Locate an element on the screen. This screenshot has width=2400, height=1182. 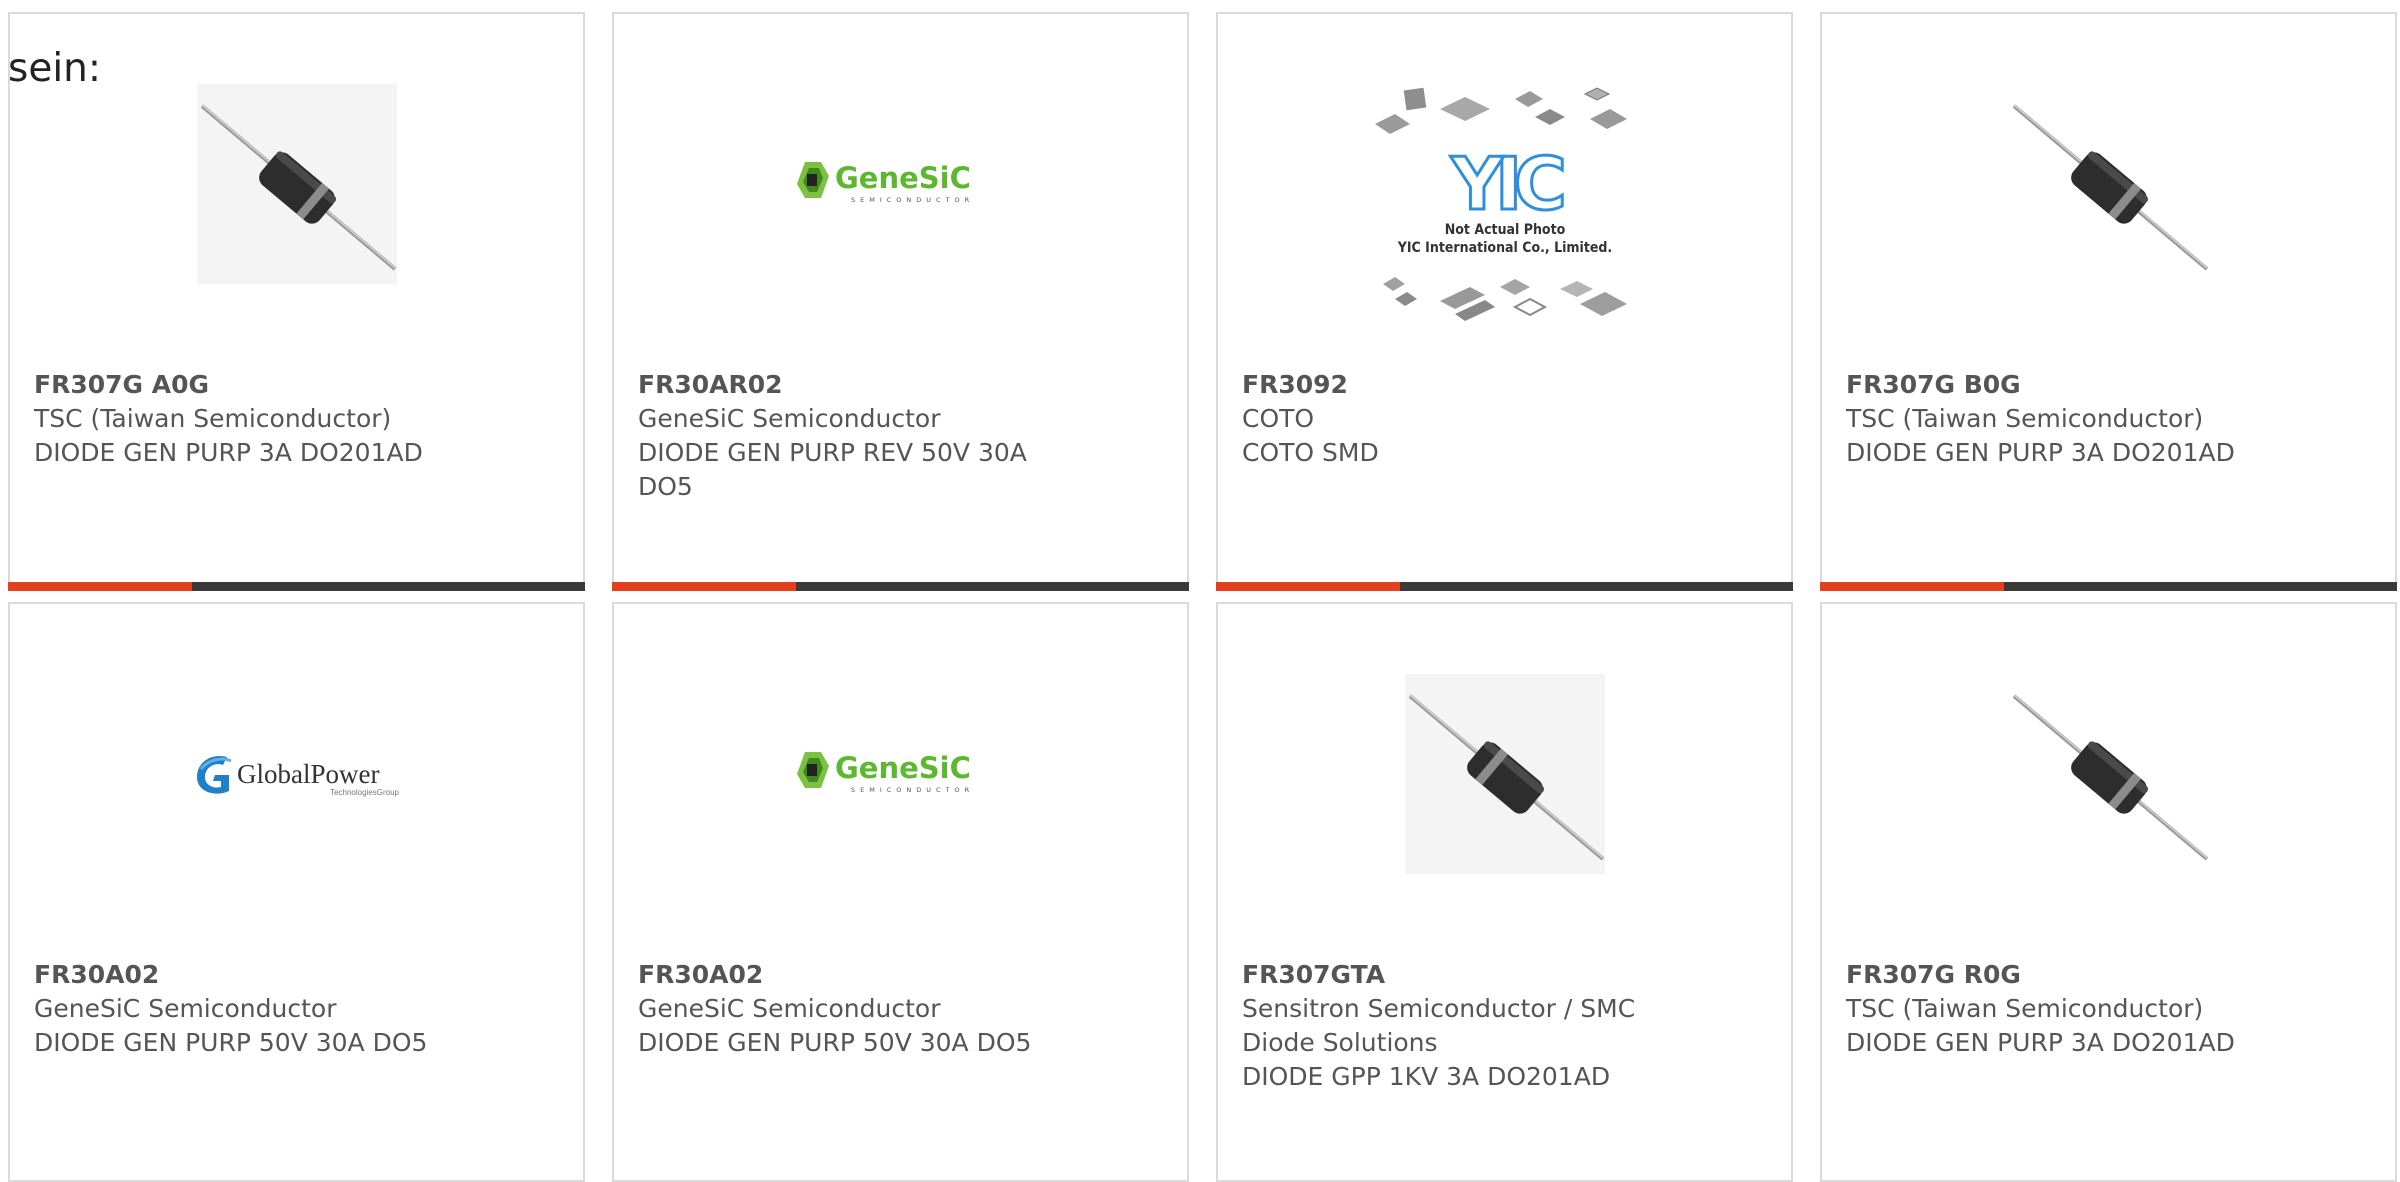
description: COTO SMD is located at coordinates (1310, 452).